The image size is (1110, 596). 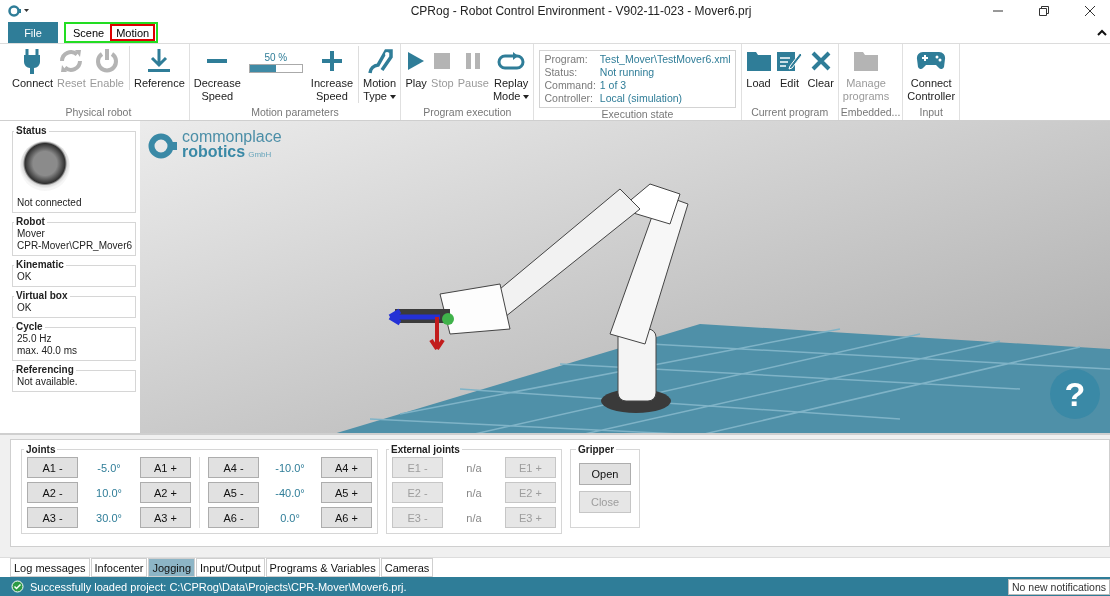 I want to click on collapse-ribbon-icon, so click(x=1102, y=32).